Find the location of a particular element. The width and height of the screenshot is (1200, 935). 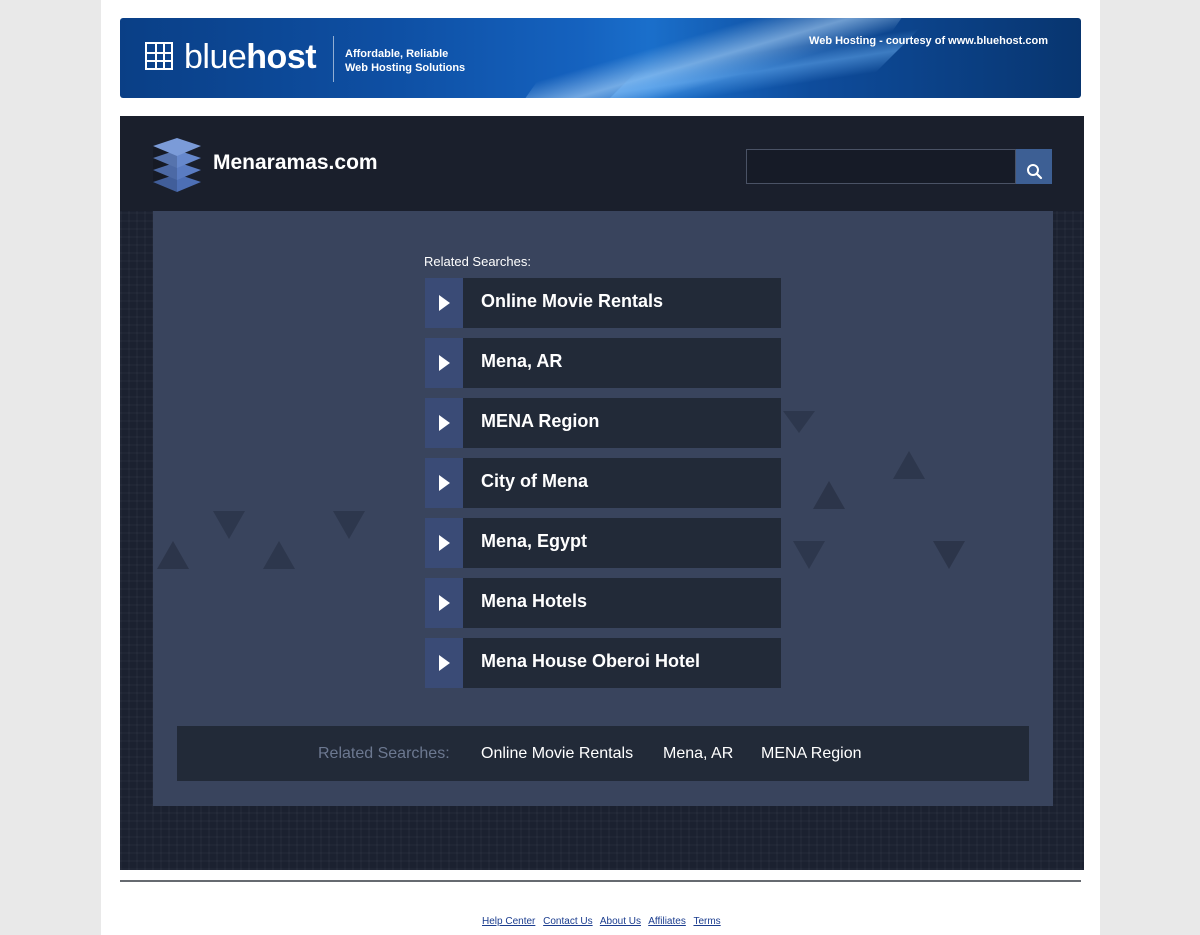

result-mena-egypt: Mena, Egypt is located at coordinates (603, 543).